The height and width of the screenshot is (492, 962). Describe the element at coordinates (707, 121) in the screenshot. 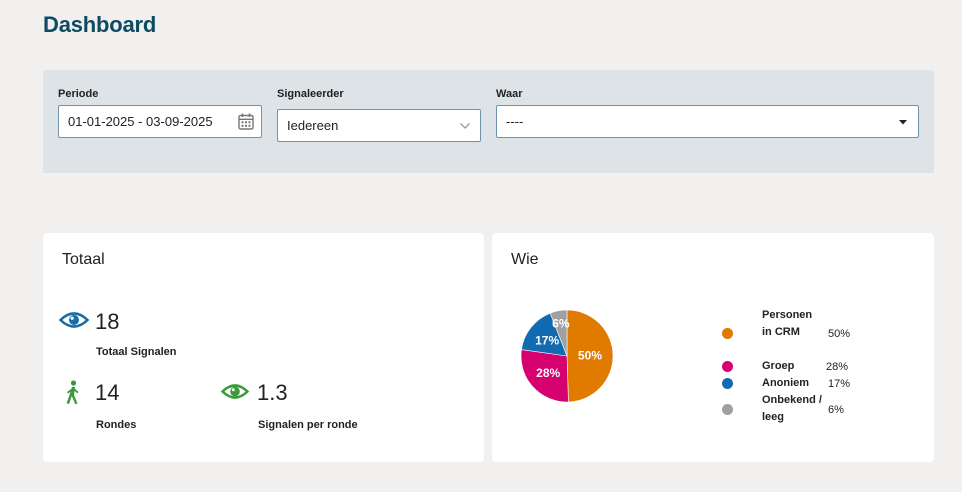

I see `waar-select: ----` at that location.